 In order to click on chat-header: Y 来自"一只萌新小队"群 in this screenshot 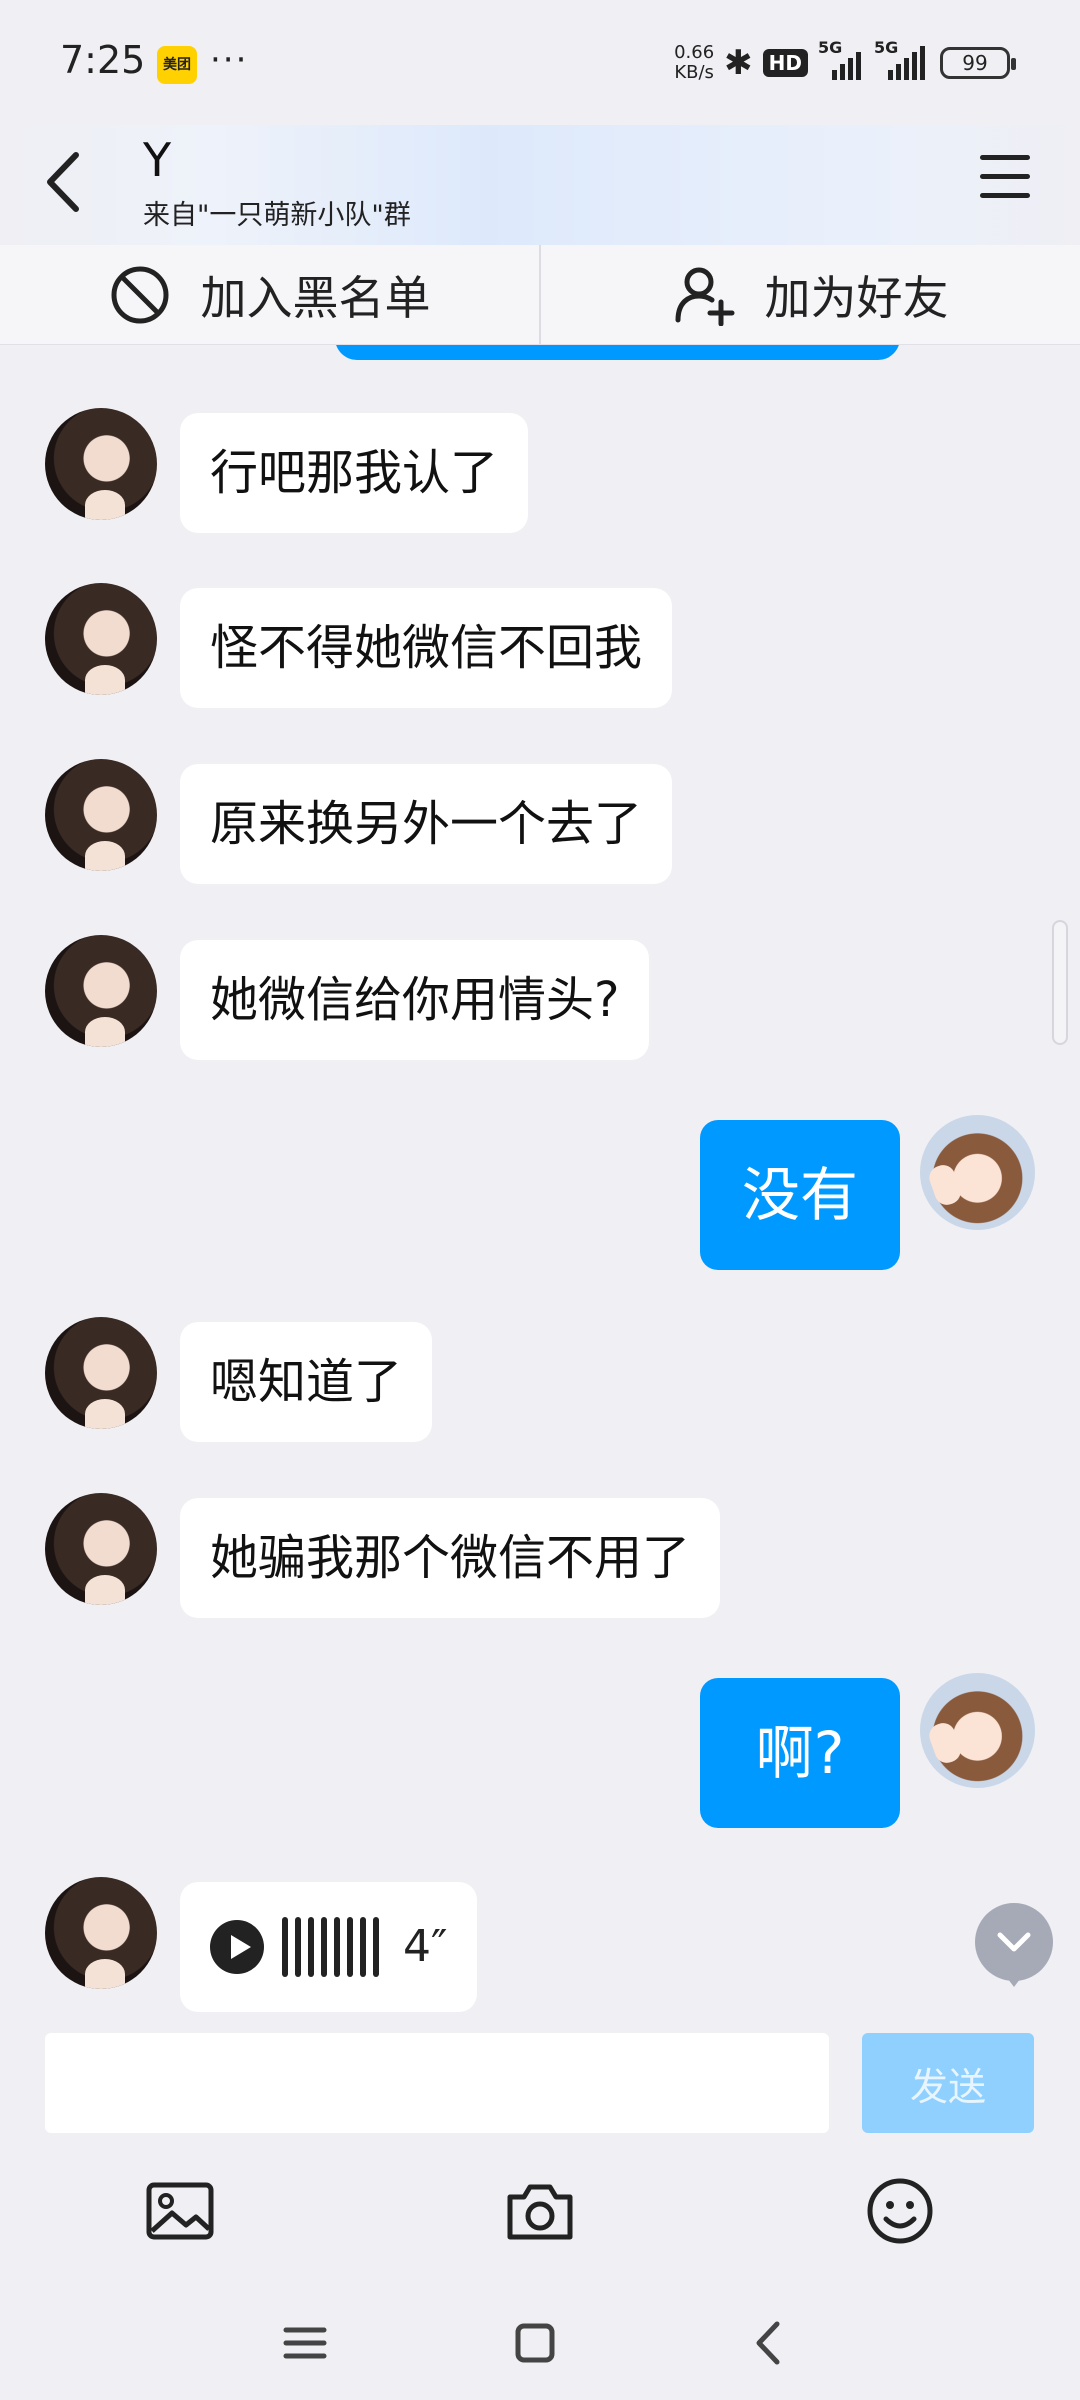, I will do `click(540, 185)`.